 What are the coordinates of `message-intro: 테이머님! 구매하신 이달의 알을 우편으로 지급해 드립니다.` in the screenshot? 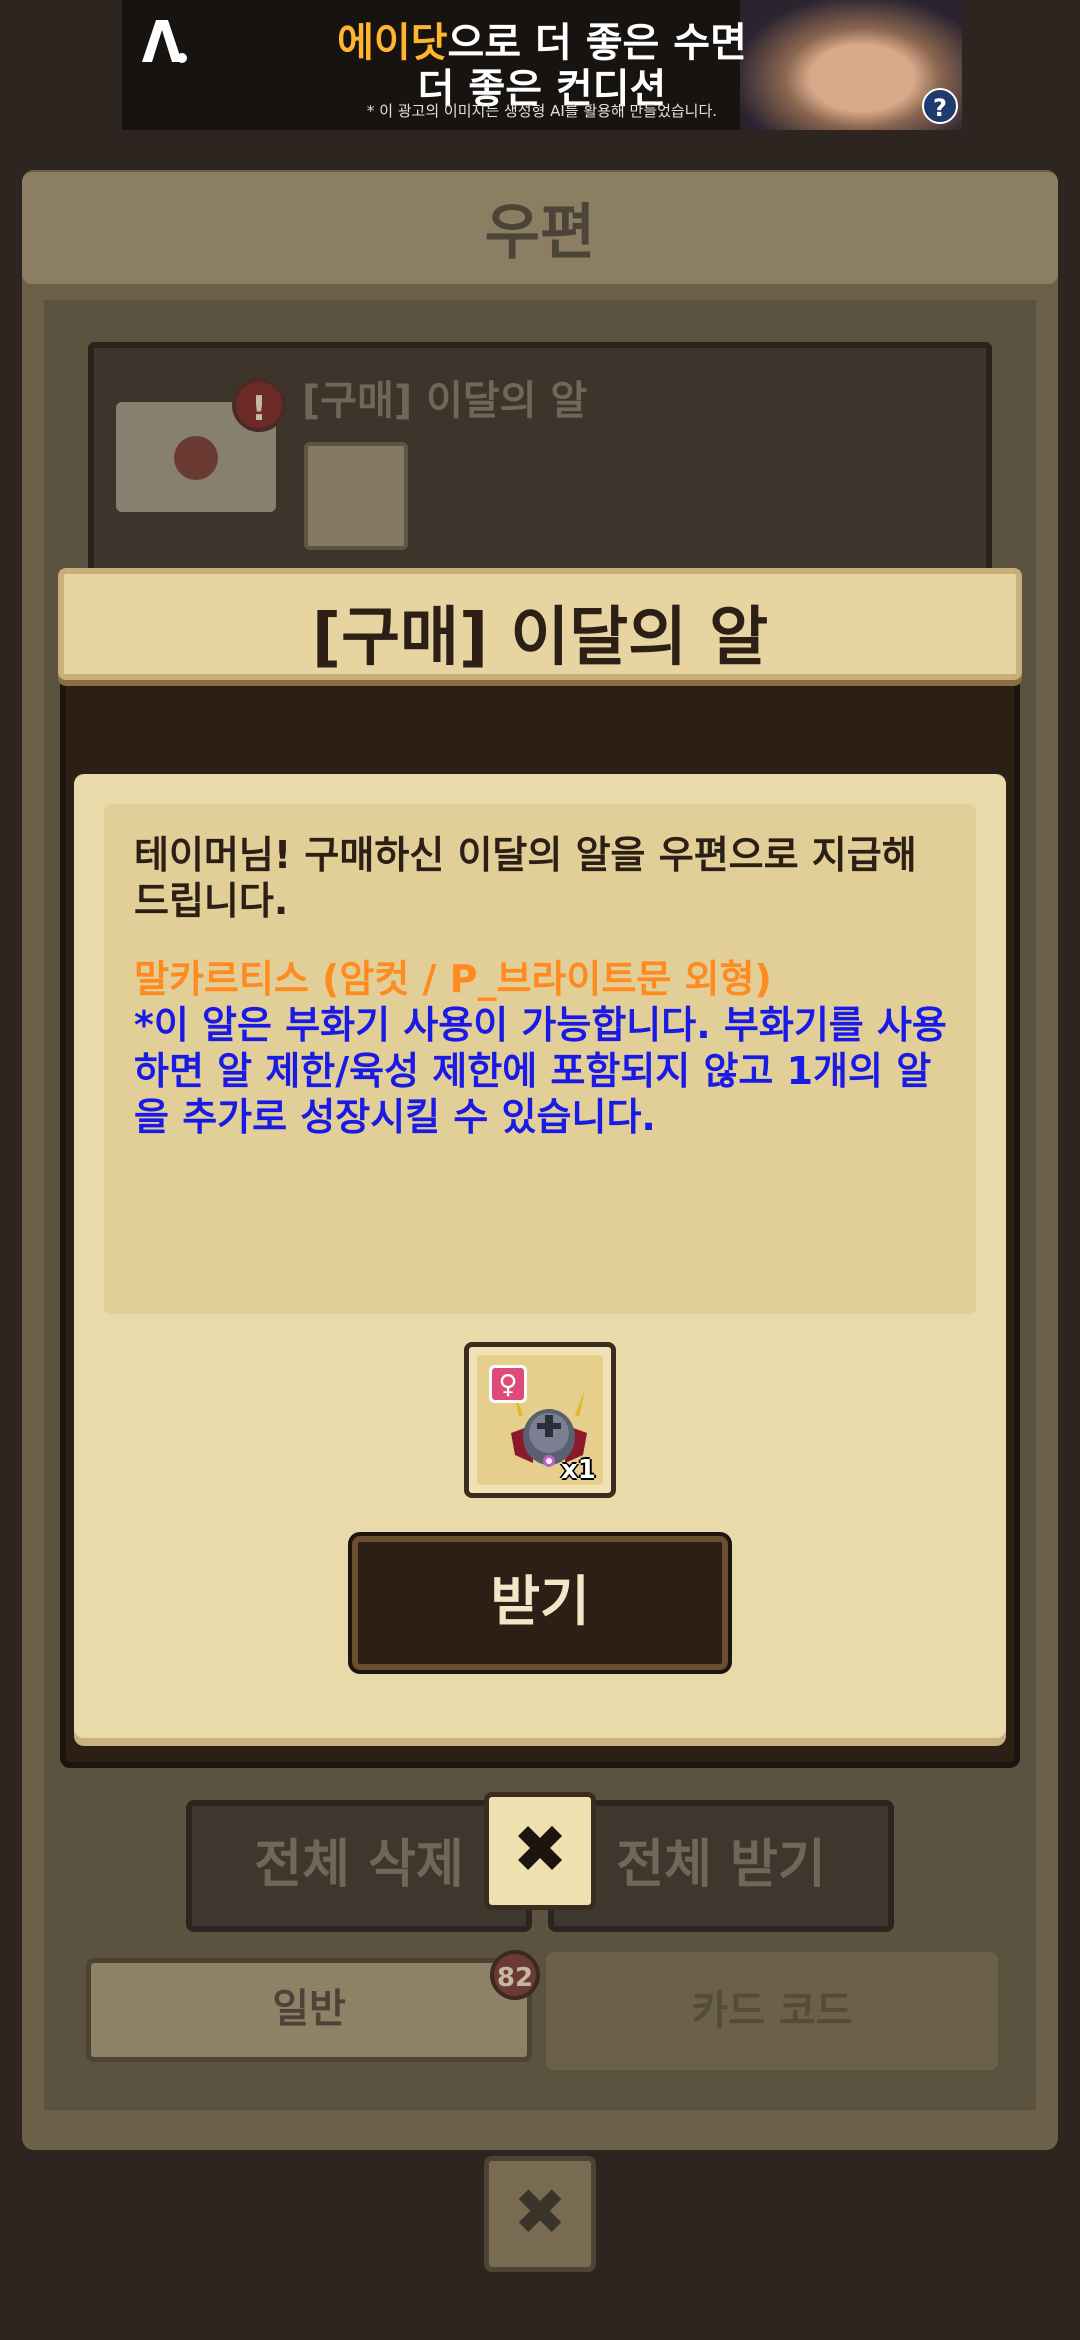 It's located at (525, 878).